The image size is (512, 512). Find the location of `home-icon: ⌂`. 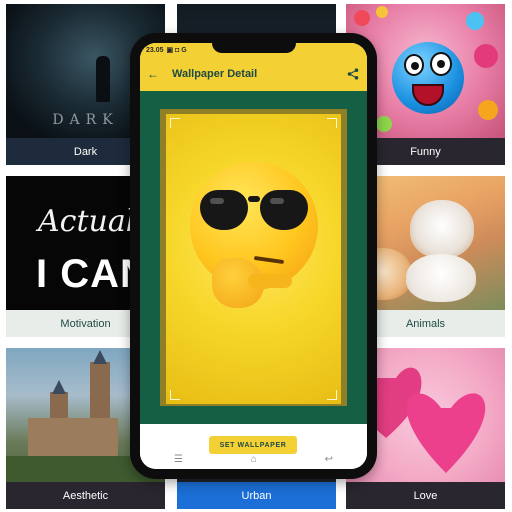

home-icon: ⌂ is located at coordinates (254, 459).